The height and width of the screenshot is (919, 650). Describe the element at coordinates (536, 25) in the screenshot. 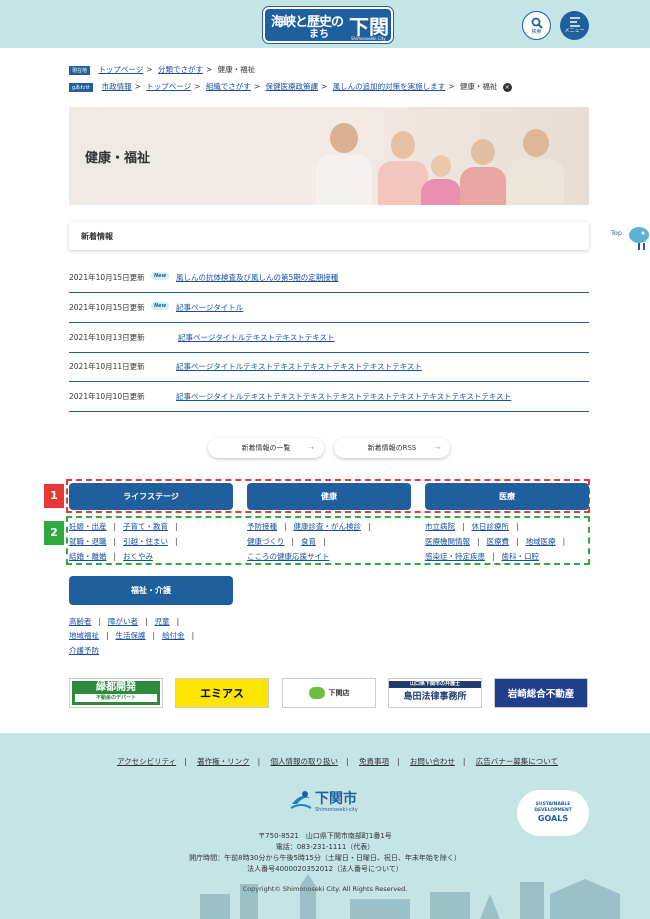

I see `search-button: 検索` at that location.